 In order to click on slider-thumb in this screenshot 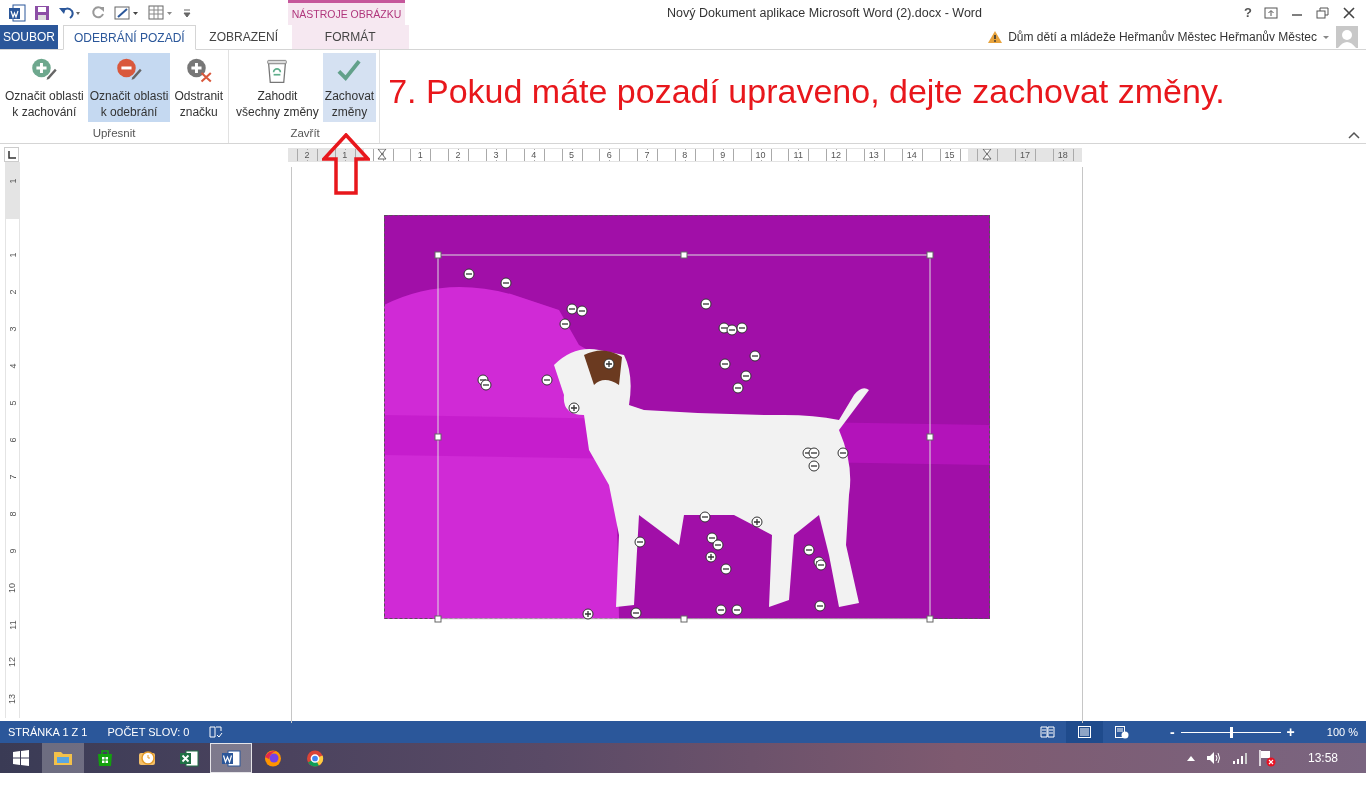, I will do `click(1231, 732)`.